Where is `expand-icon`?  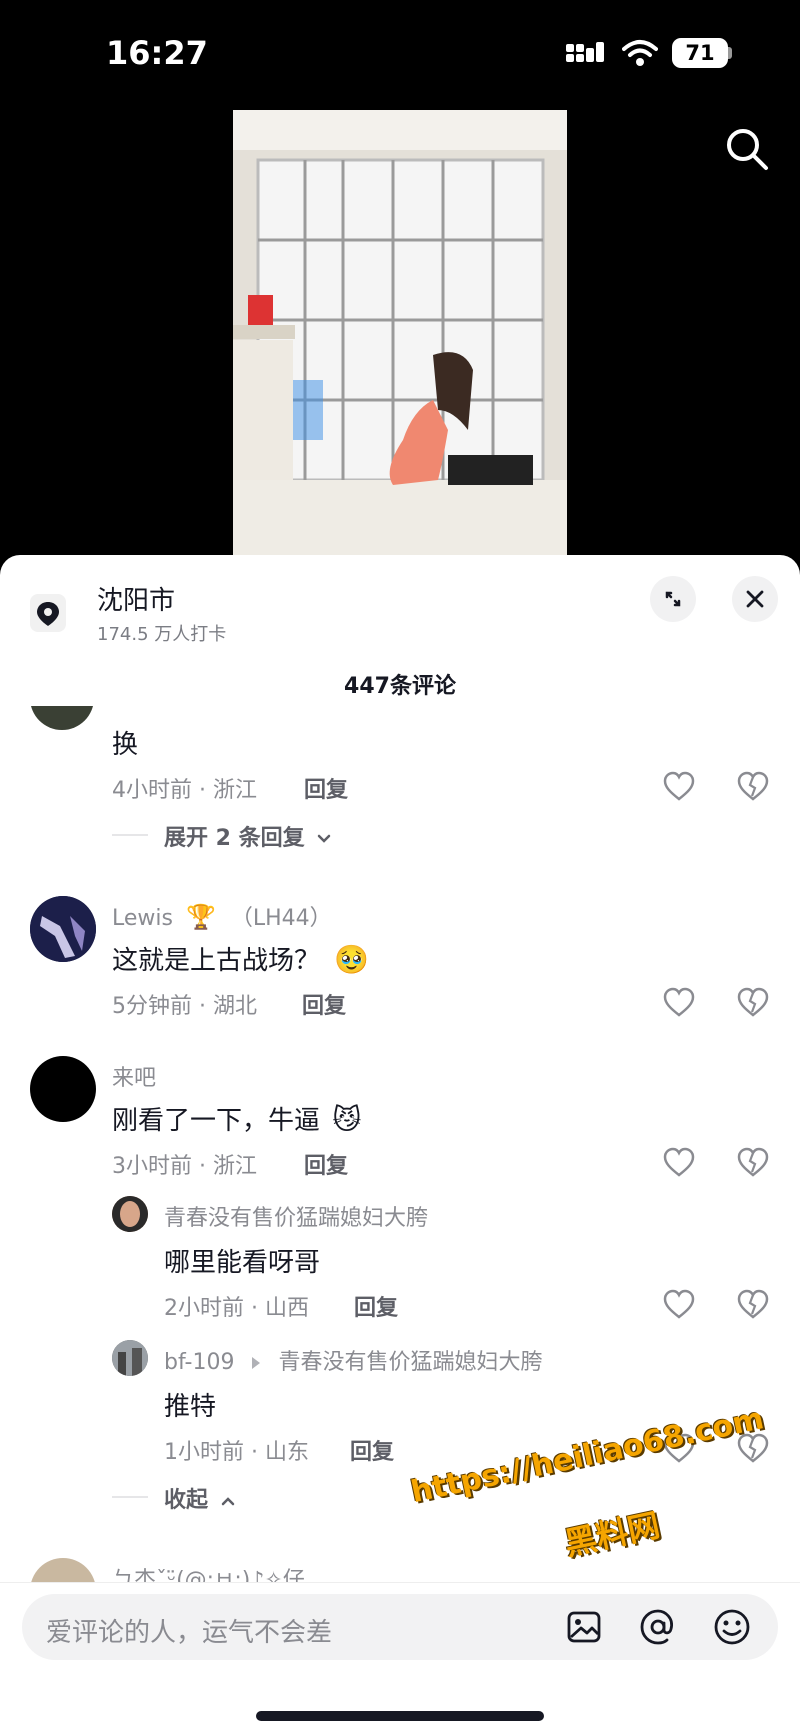
expand-icon is located at coordinates (673, 599).